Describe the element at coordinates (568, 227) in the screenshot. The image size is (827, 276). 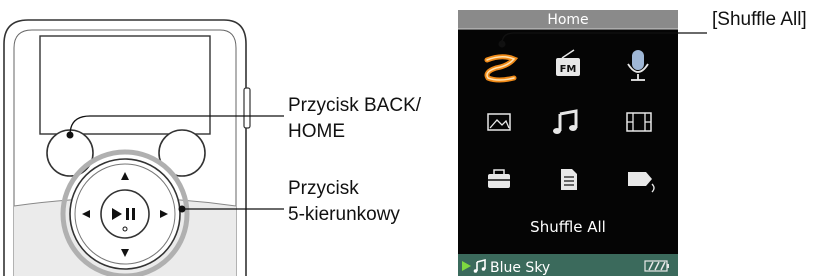
I see `selected-item-label: Shuffle All` at that location.